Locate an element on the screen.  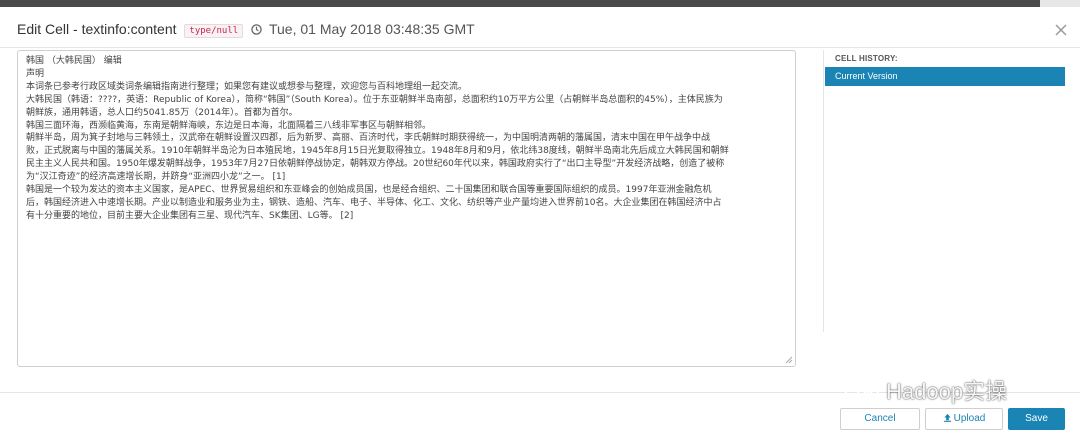
cancel-button: Cancel is located at coordinates (880, 419).